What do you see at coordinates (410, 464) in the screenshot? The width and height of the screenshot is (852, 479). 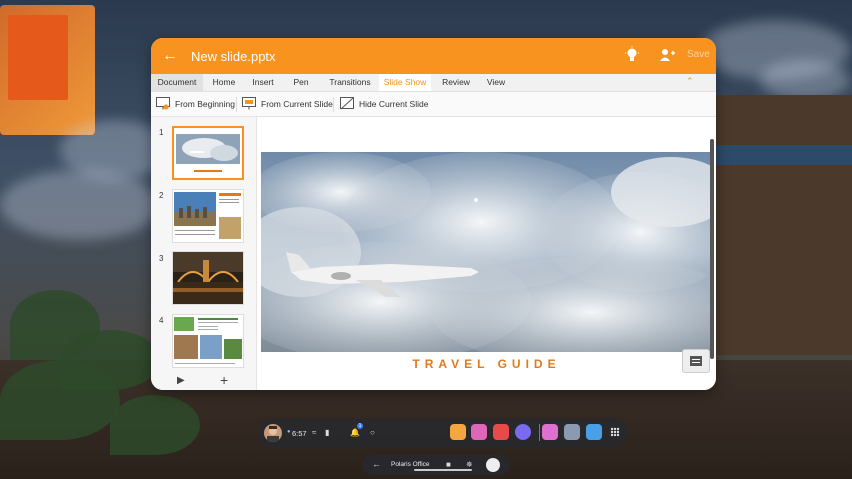 I see `taskbar-app-name: Polaris Office` at bounding box center [410, 464].